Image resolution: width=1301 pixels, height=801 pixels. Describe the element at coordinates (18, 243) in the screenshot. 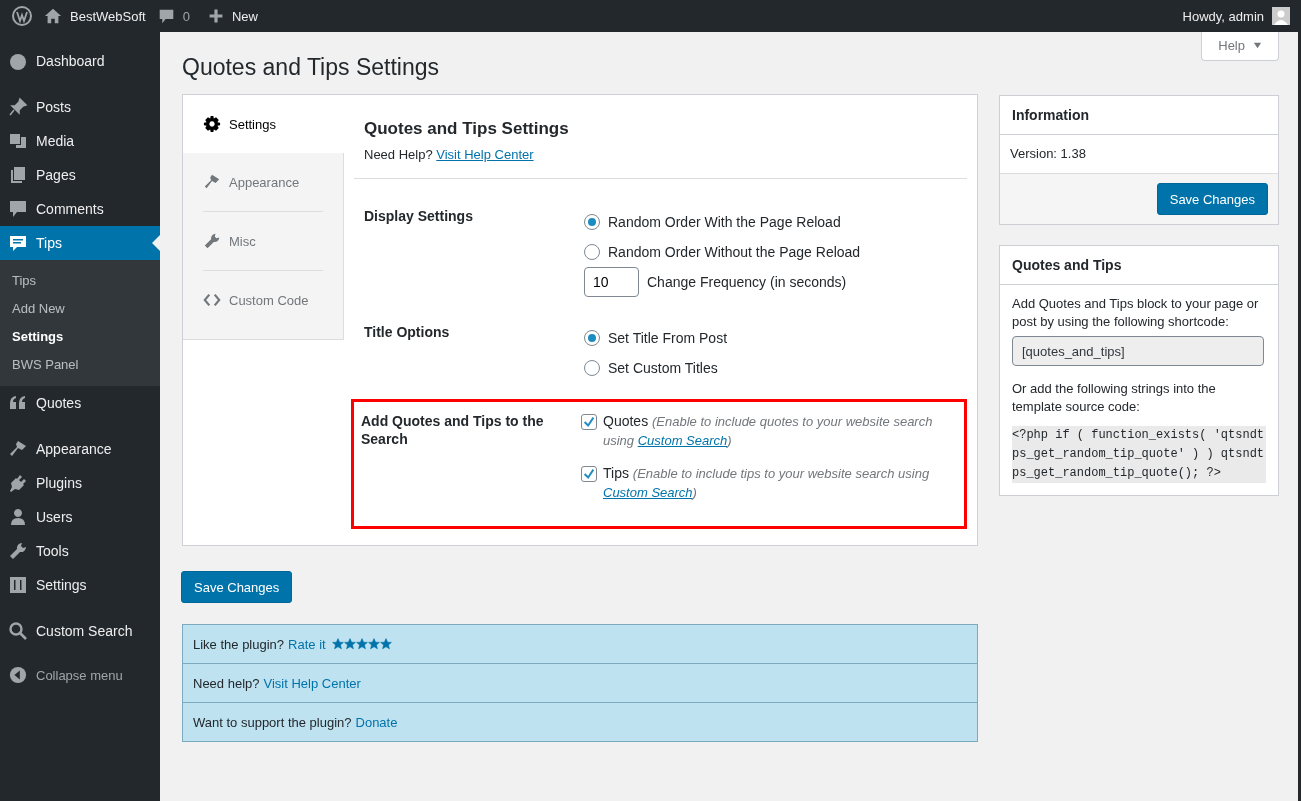

I see `tips-icon` at that location.